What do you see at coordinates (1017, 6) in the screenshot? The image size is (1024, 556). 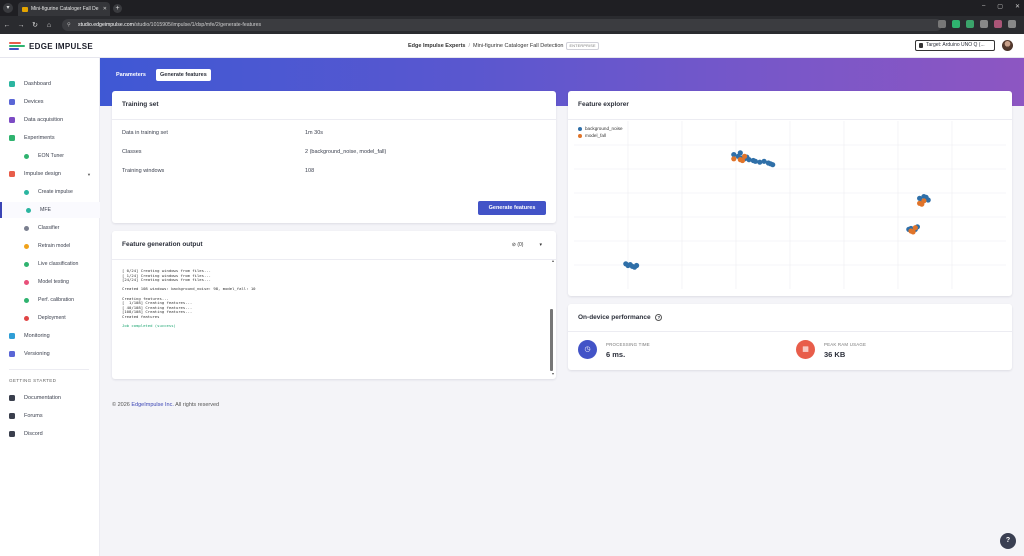 I see `close-window-icon: ✕` at bounding box center [1017, 6].